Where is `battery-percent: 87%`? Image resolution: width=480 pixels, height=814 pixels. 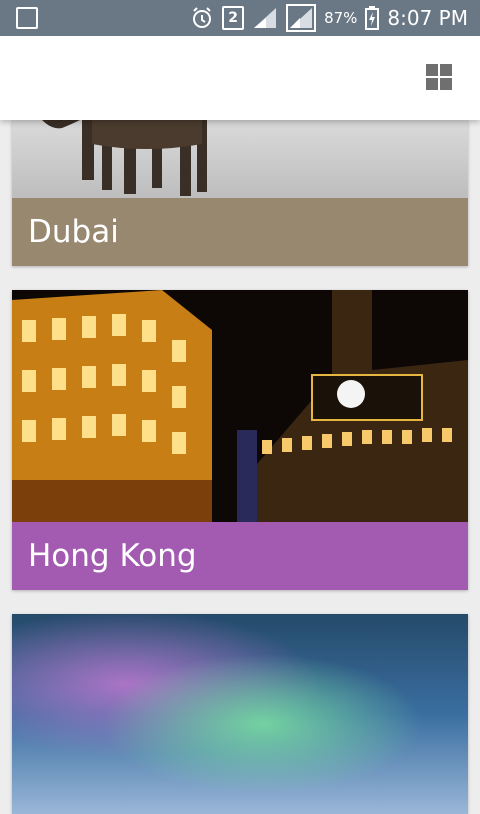 battery-percent: 87% is located at coordinates (341, 18).